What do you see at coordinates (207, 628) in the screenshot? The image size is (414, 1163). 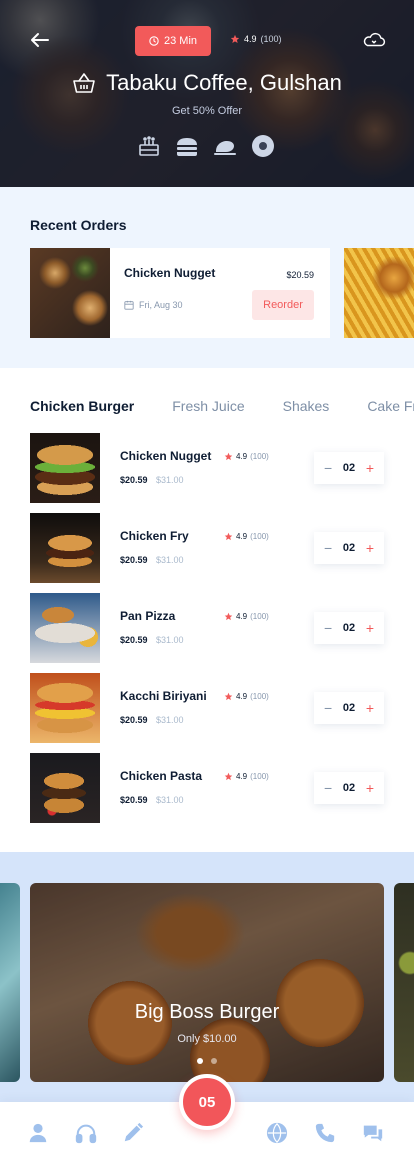 I see `menu-item: Pan Pizza 4.9 (100) $20.59 $31.00 − 02 +` at bounding box center [207, 628].